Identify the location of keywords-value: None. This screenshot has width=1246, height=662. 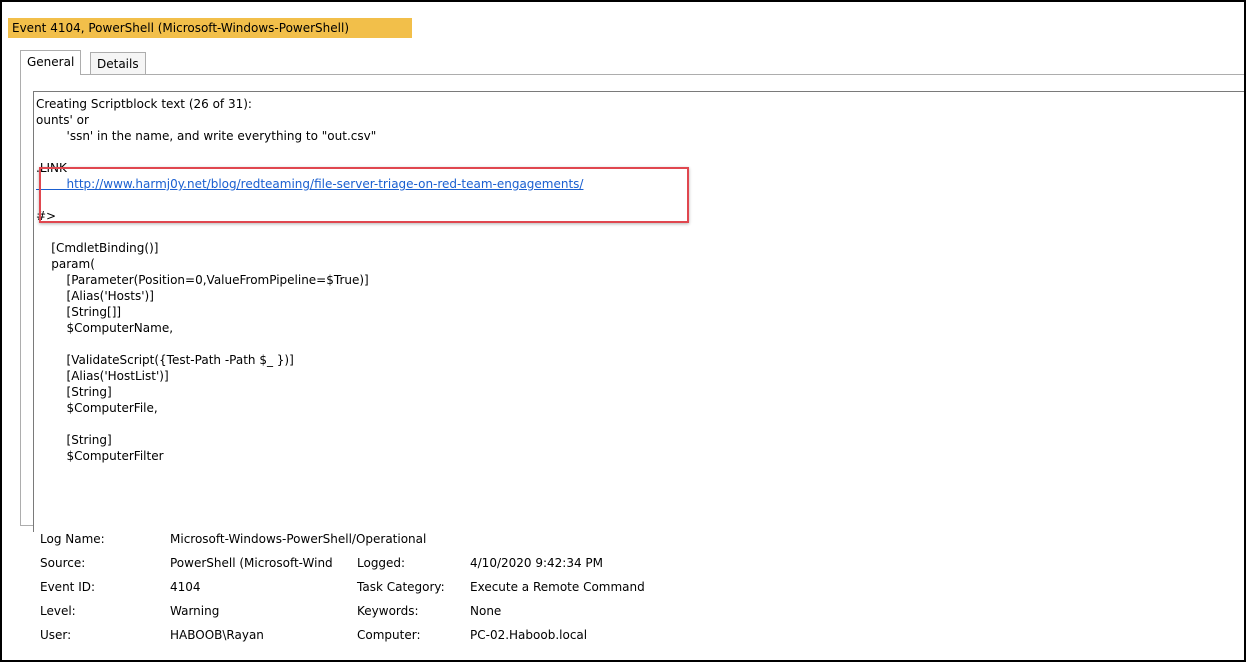
(486, 611).